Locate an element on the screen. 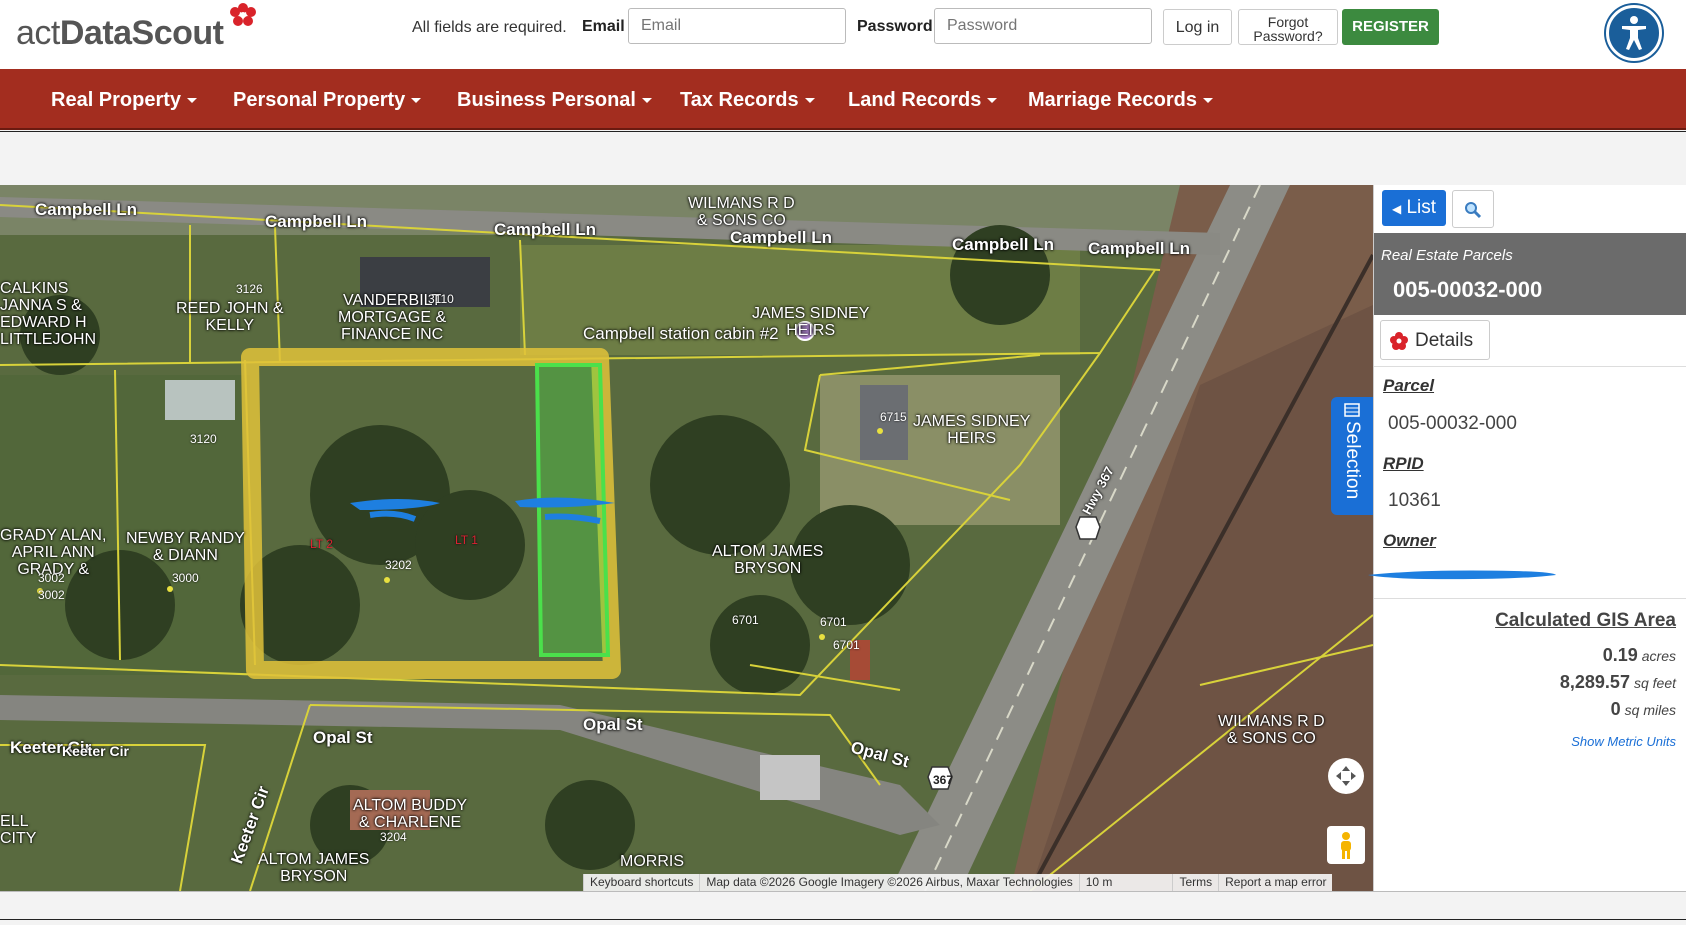 The image size is (1686, 925). accessibility-button is located at coordinates (1634, 33).